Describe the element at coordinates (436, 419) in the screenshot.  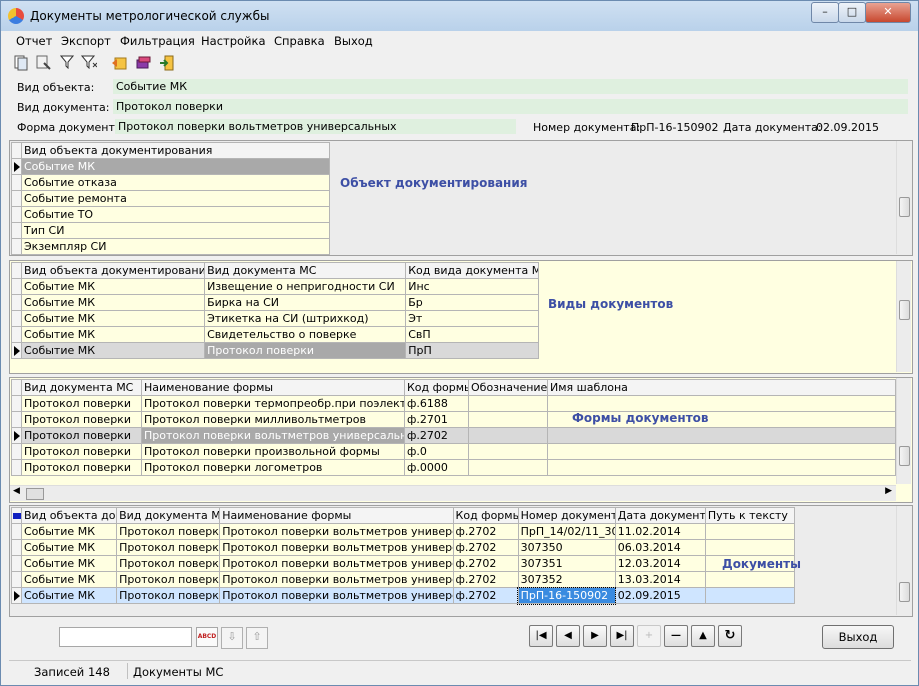
I see `table-cell: ф.2701` at that location.